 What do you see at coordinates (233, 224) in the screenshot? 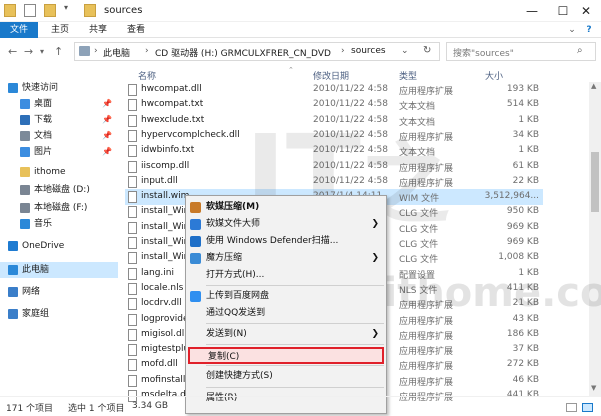
I see `menu-item-label: 软媒文件大师` at bounding box center [233, 224].